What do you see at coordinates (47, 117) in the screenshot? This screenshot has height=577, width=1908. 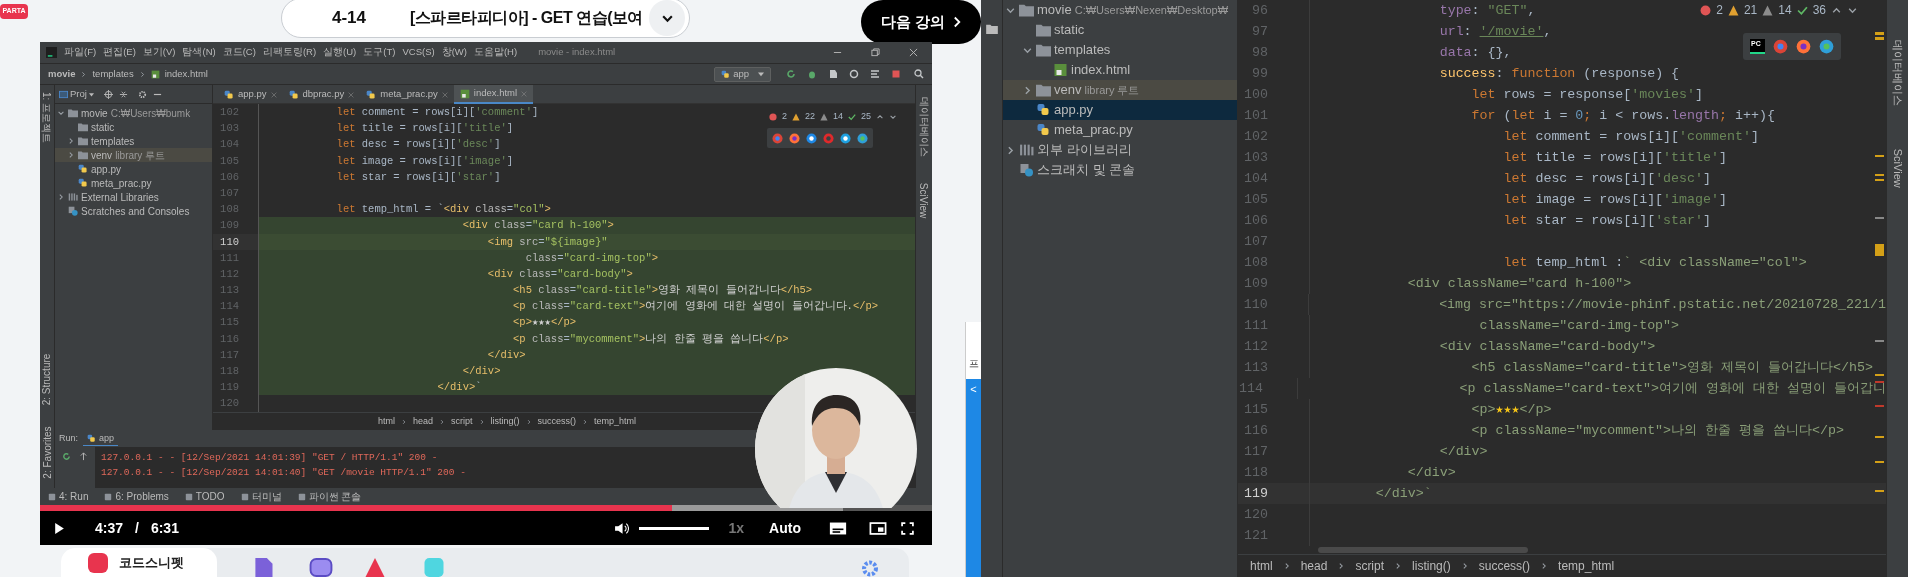 I see `tool-window-label: 1: 프로젝트` at bounding box center [47, 117].